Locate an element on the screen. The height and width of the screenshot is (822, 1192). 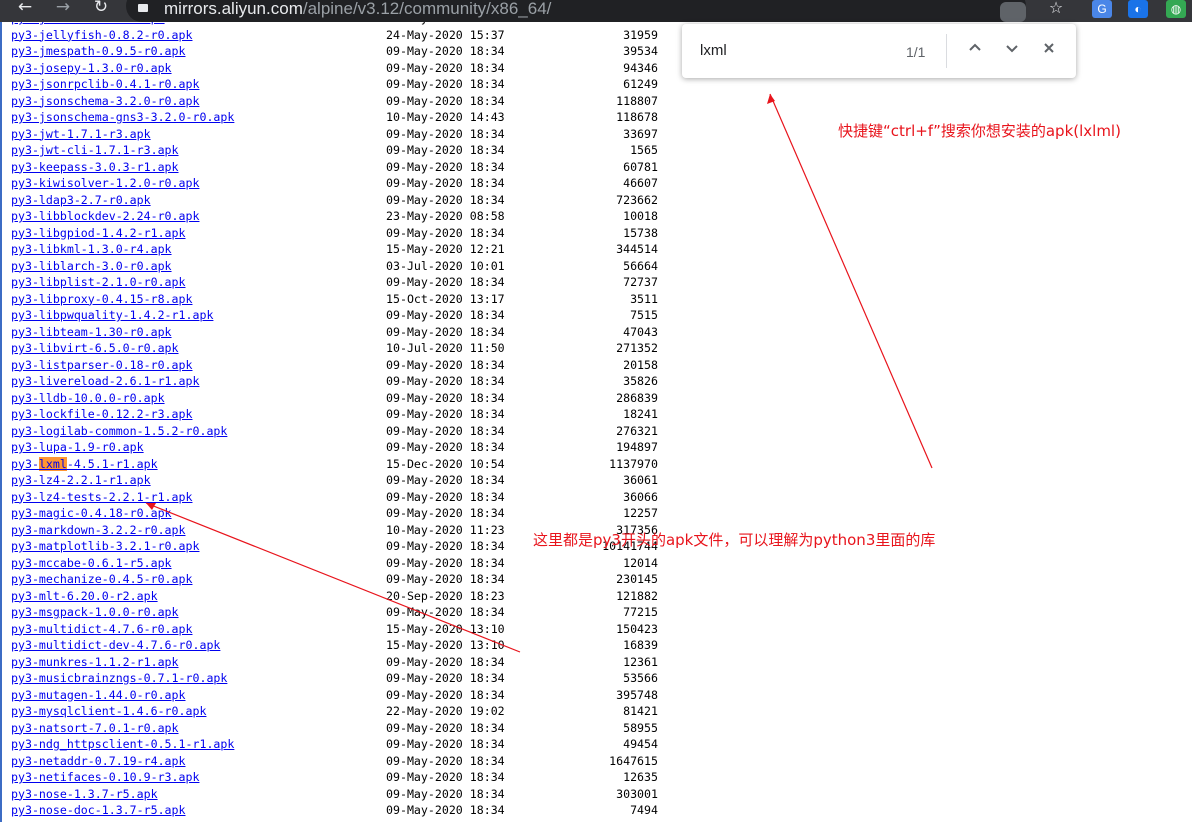
find-annotation-arrow is located at coordinates (851, 281).